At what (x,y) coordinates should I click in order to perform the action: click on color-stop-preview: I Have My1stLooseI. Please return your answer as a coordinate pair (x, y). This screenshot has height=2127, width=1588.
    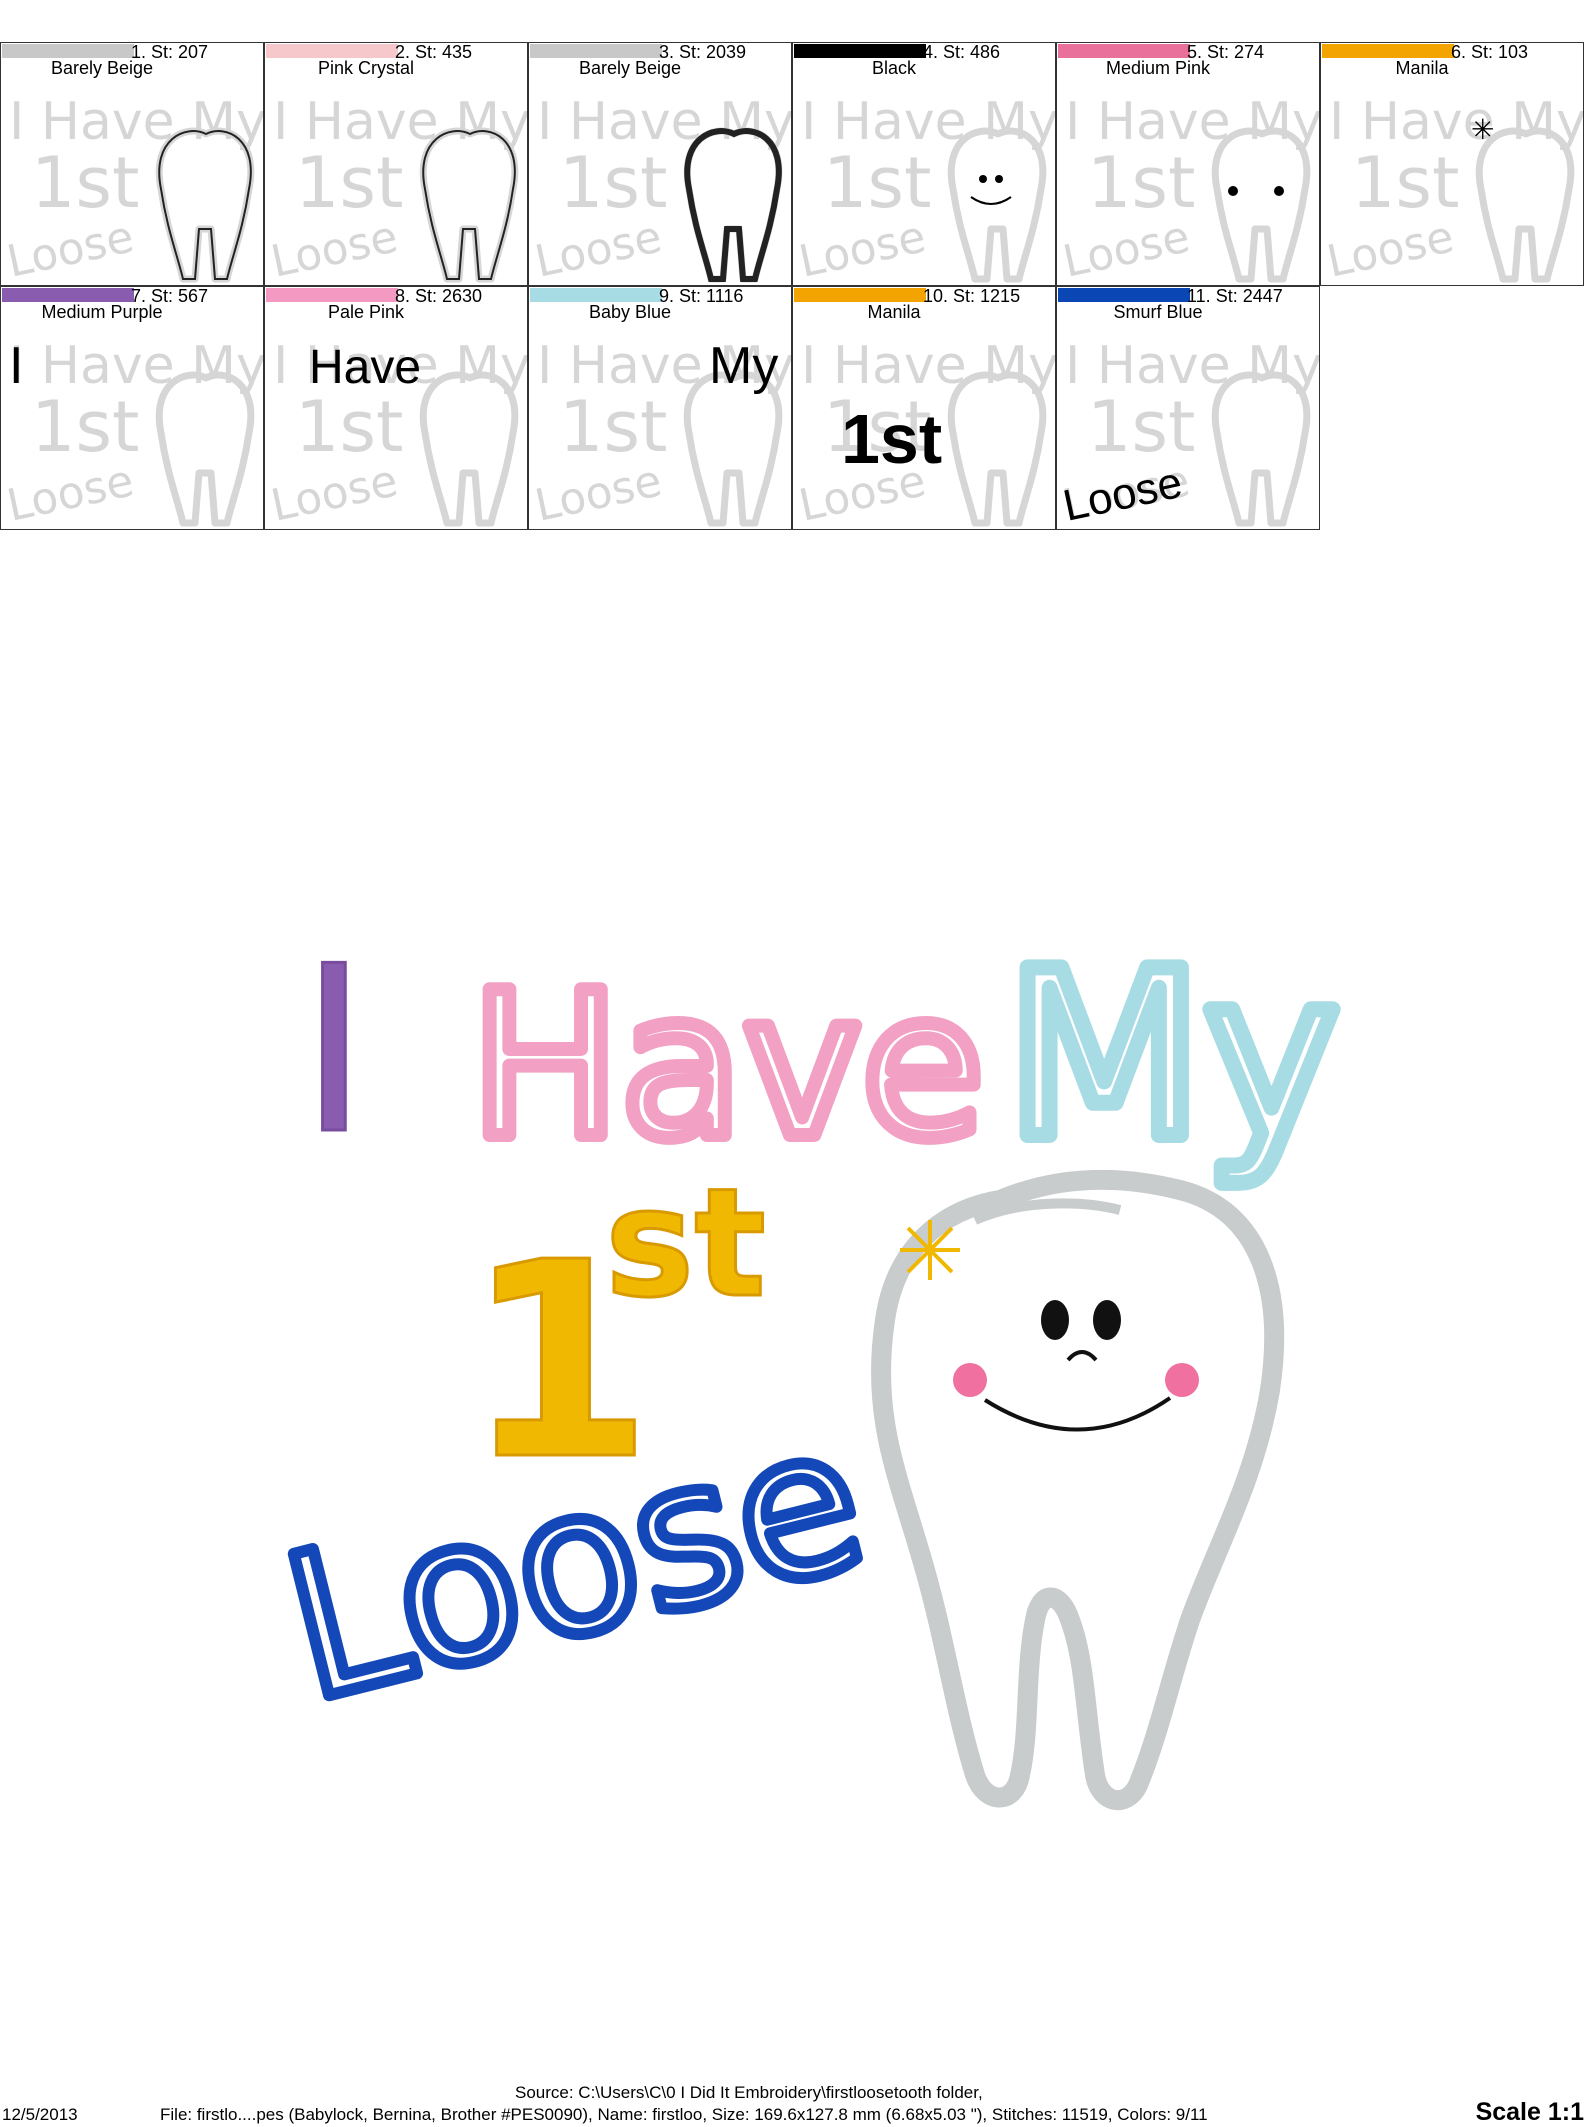
    Looking at the image, I should click on (133, 432).